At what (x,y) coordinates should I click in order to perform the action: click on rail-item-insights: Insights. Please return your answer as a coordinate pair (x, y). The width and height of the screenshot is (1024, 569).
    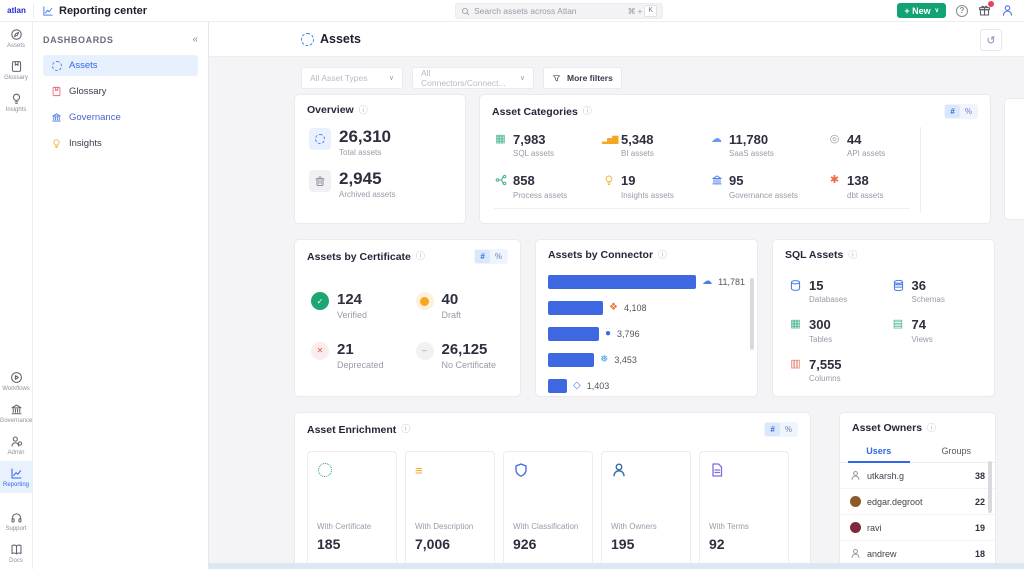
    Looking at the image, I should click on (16, 102).